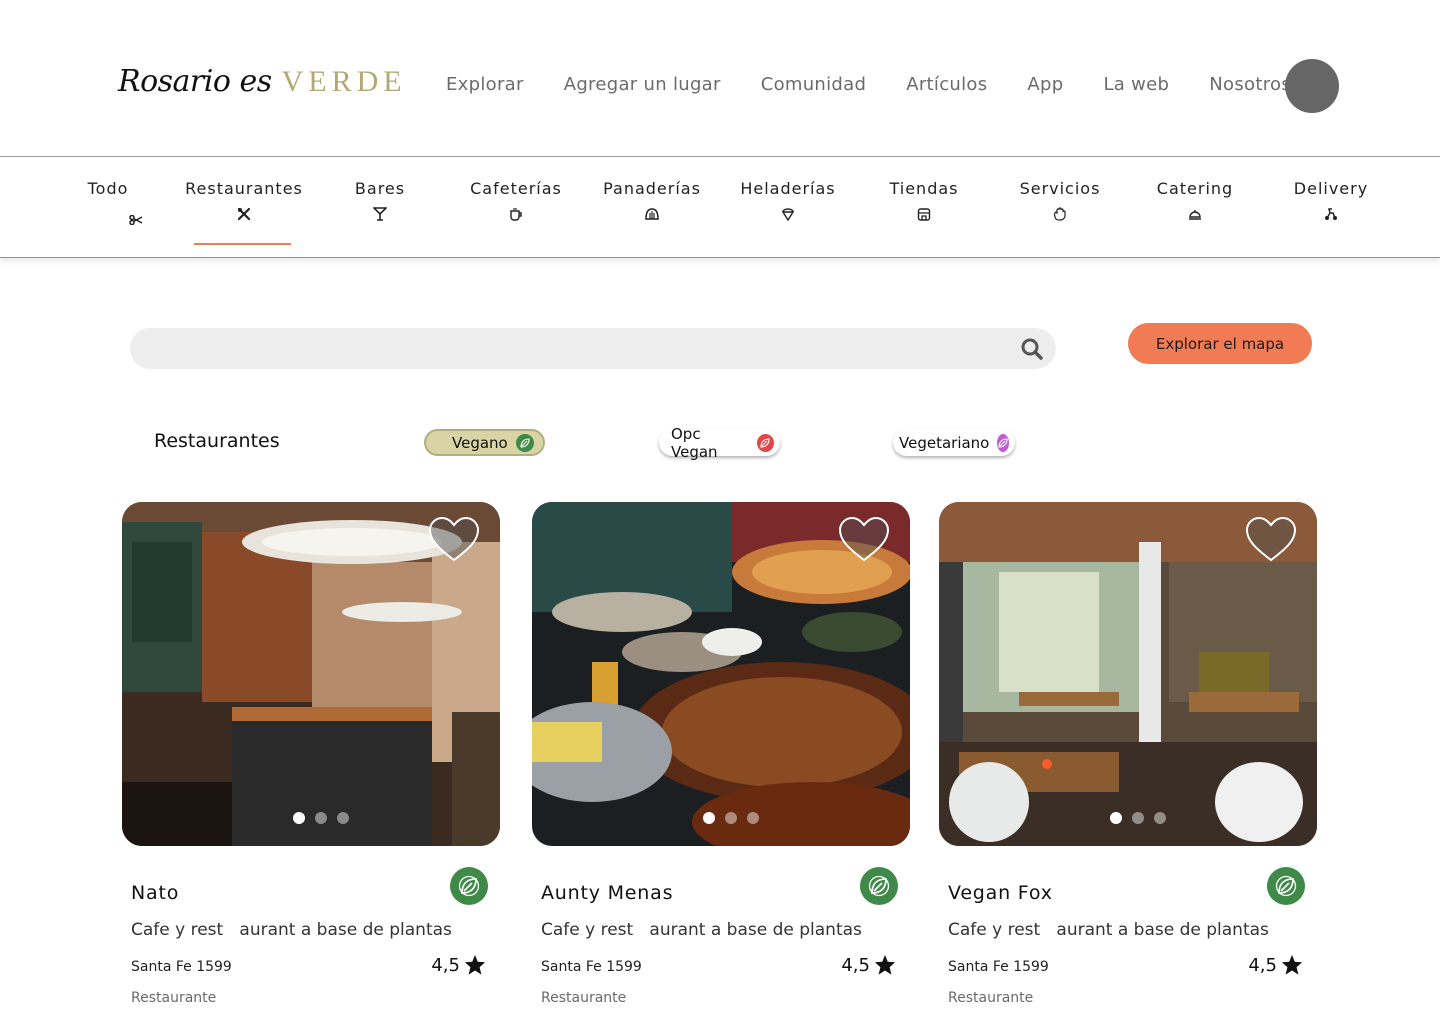 This screenshot has height=1024, width=1440. What do you see at coordinates (380, 201) in the screenshot?
I see `category-bares: Bares` at bounding box center [380, 201].